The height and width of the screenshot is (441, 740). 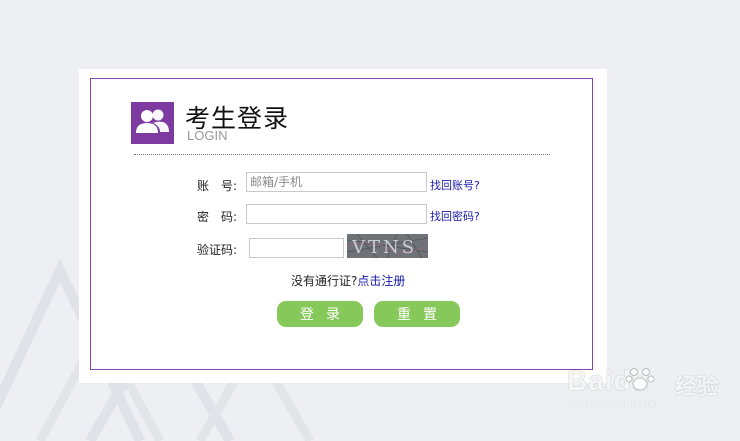 I want to click on register-prompt: 没有通行证?点击注册, so click(x=348, y=280).